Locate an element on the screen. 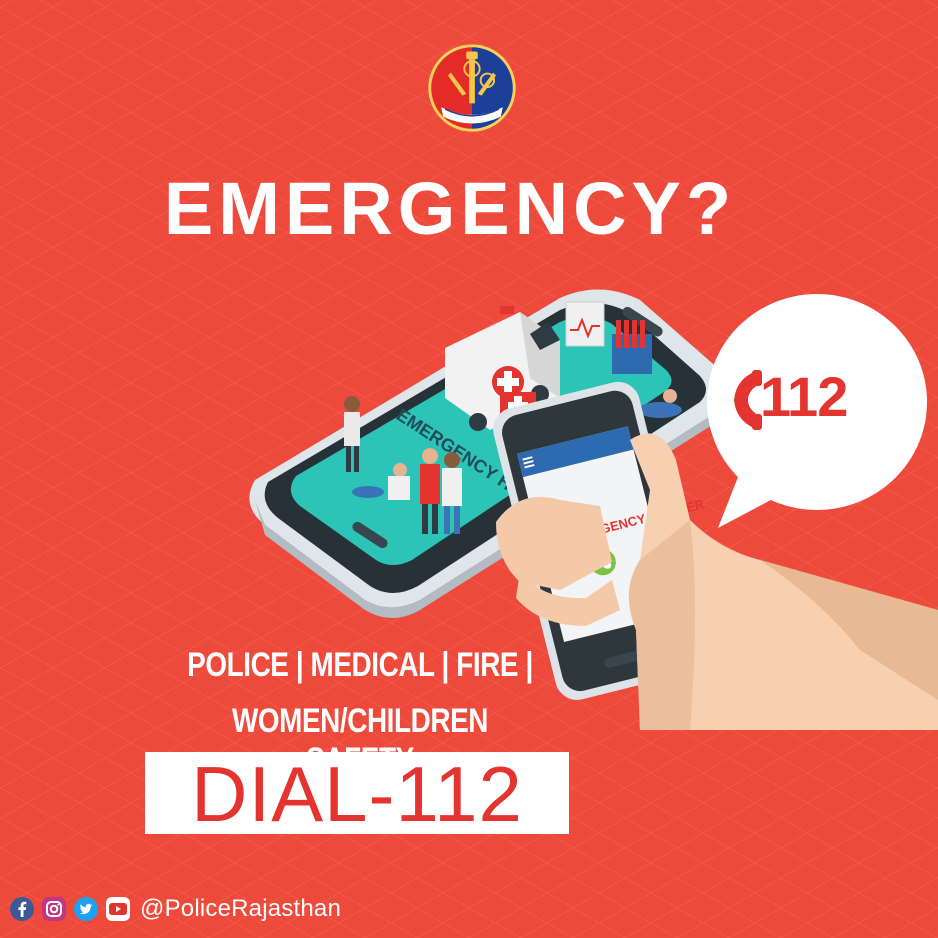 This screenshot has width=938, height=938. medical-monitor is located at coordinates (585, 324).